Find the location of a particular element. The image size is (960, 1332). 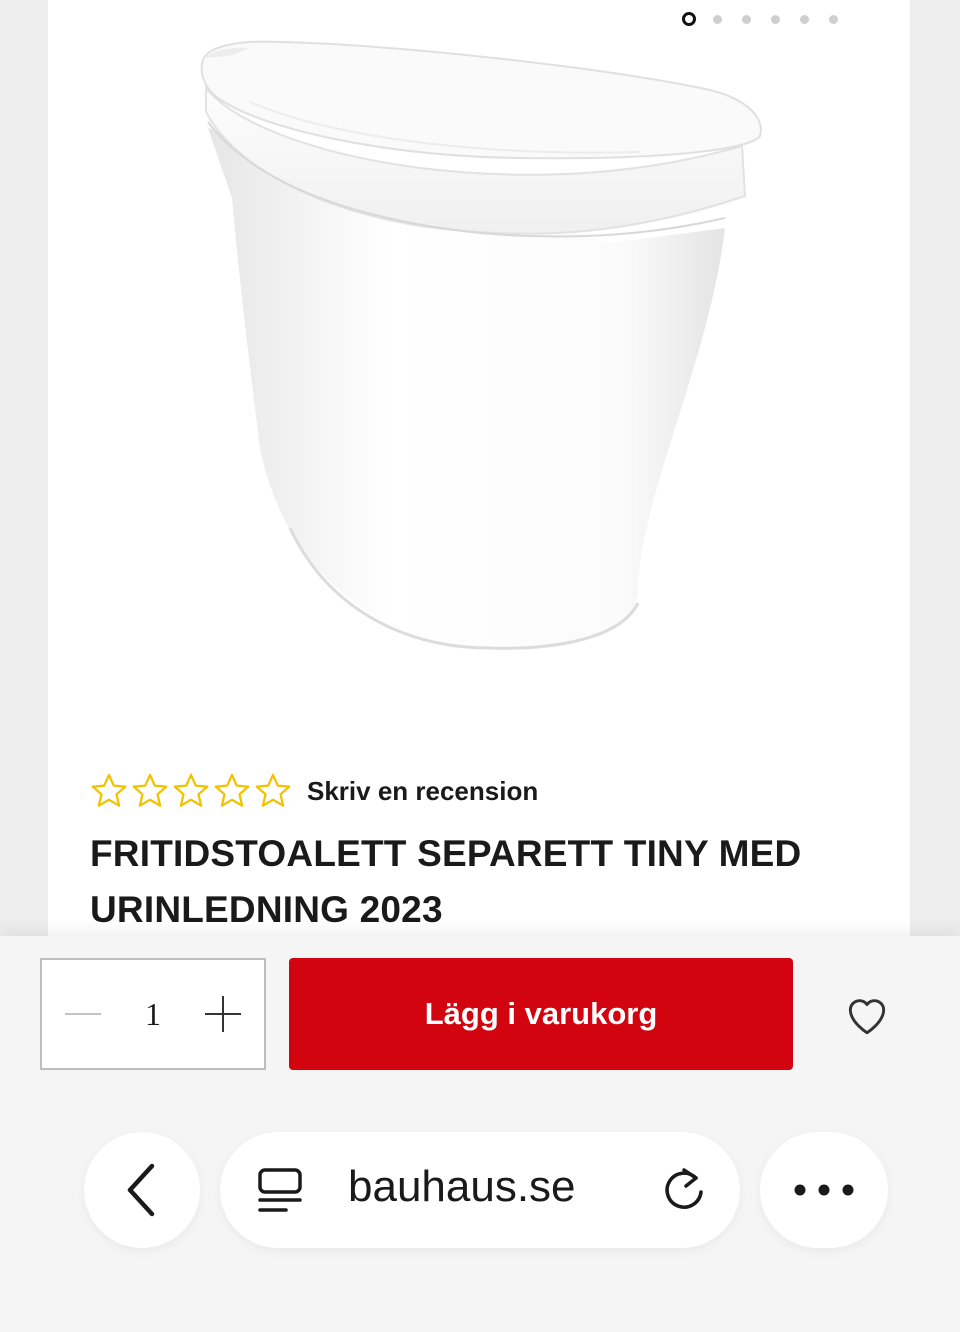

plus-icon is located at coordinates (223, 1014).